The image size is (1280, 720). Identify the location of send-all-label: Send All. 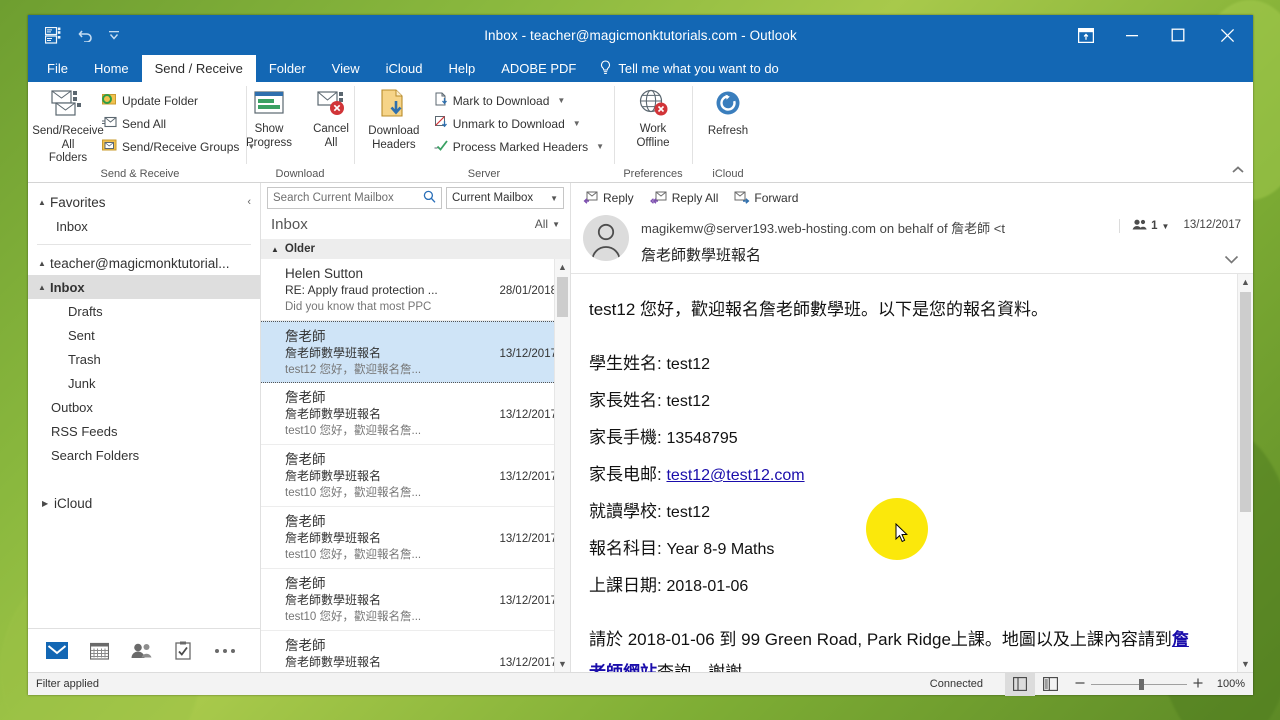
(144, 123).